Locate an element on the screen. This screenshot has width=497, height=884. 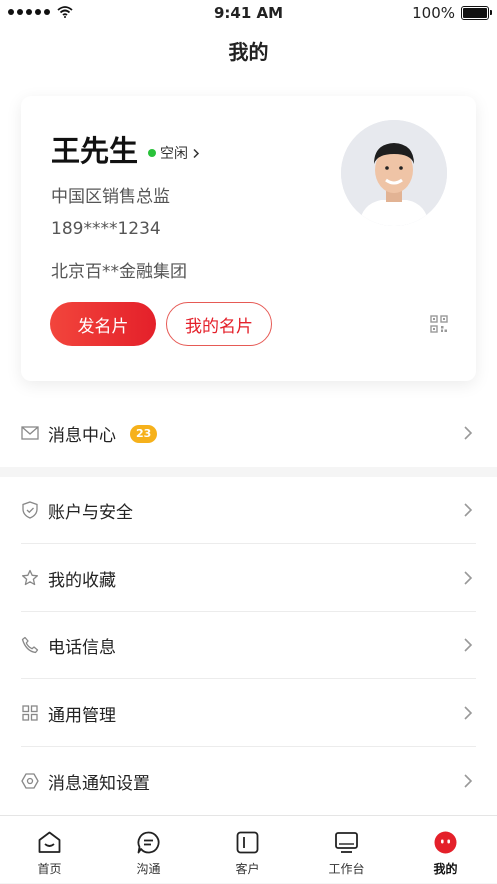
menu-label: 我的收藏 is located at coordinates (82, 581).